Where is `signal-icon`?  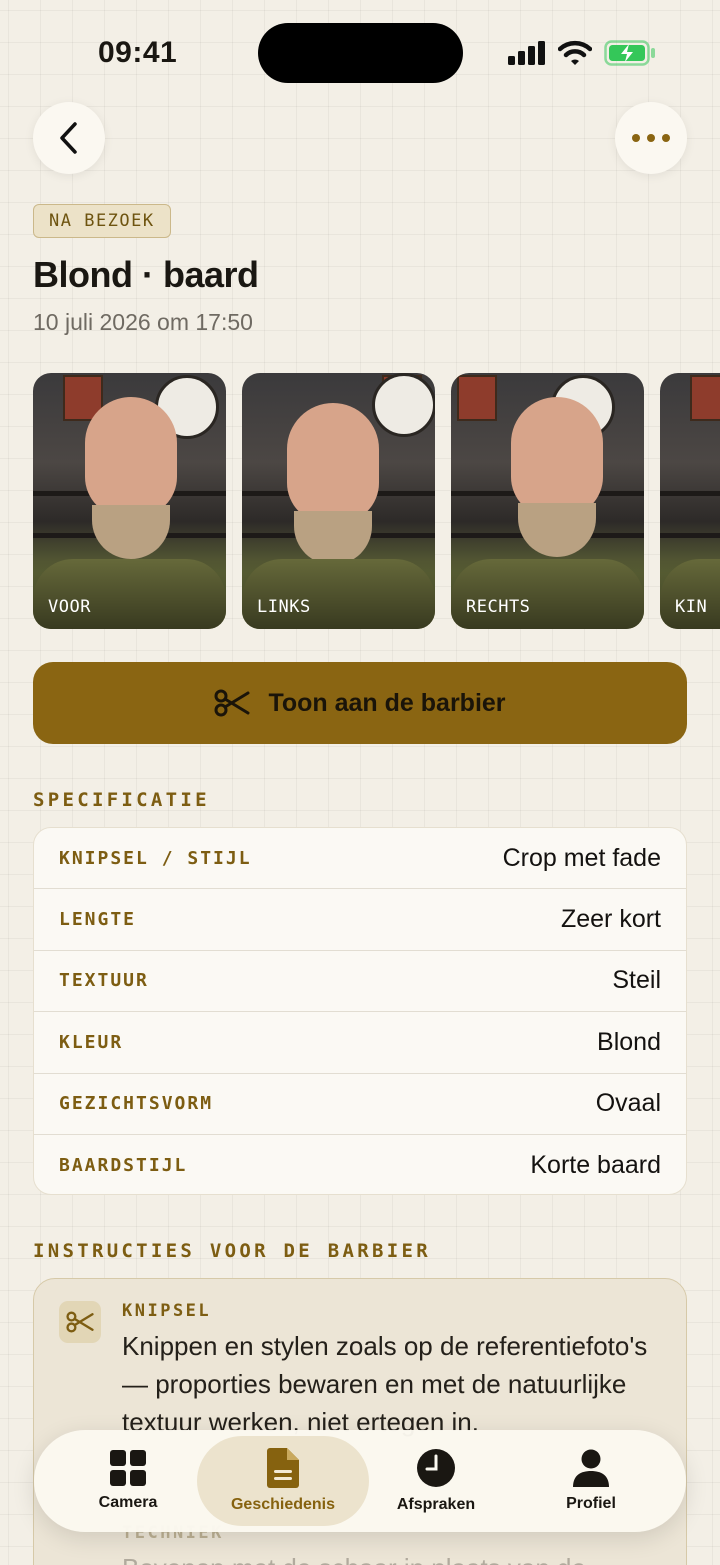 signal-icon is located at coordinates (526, 53).